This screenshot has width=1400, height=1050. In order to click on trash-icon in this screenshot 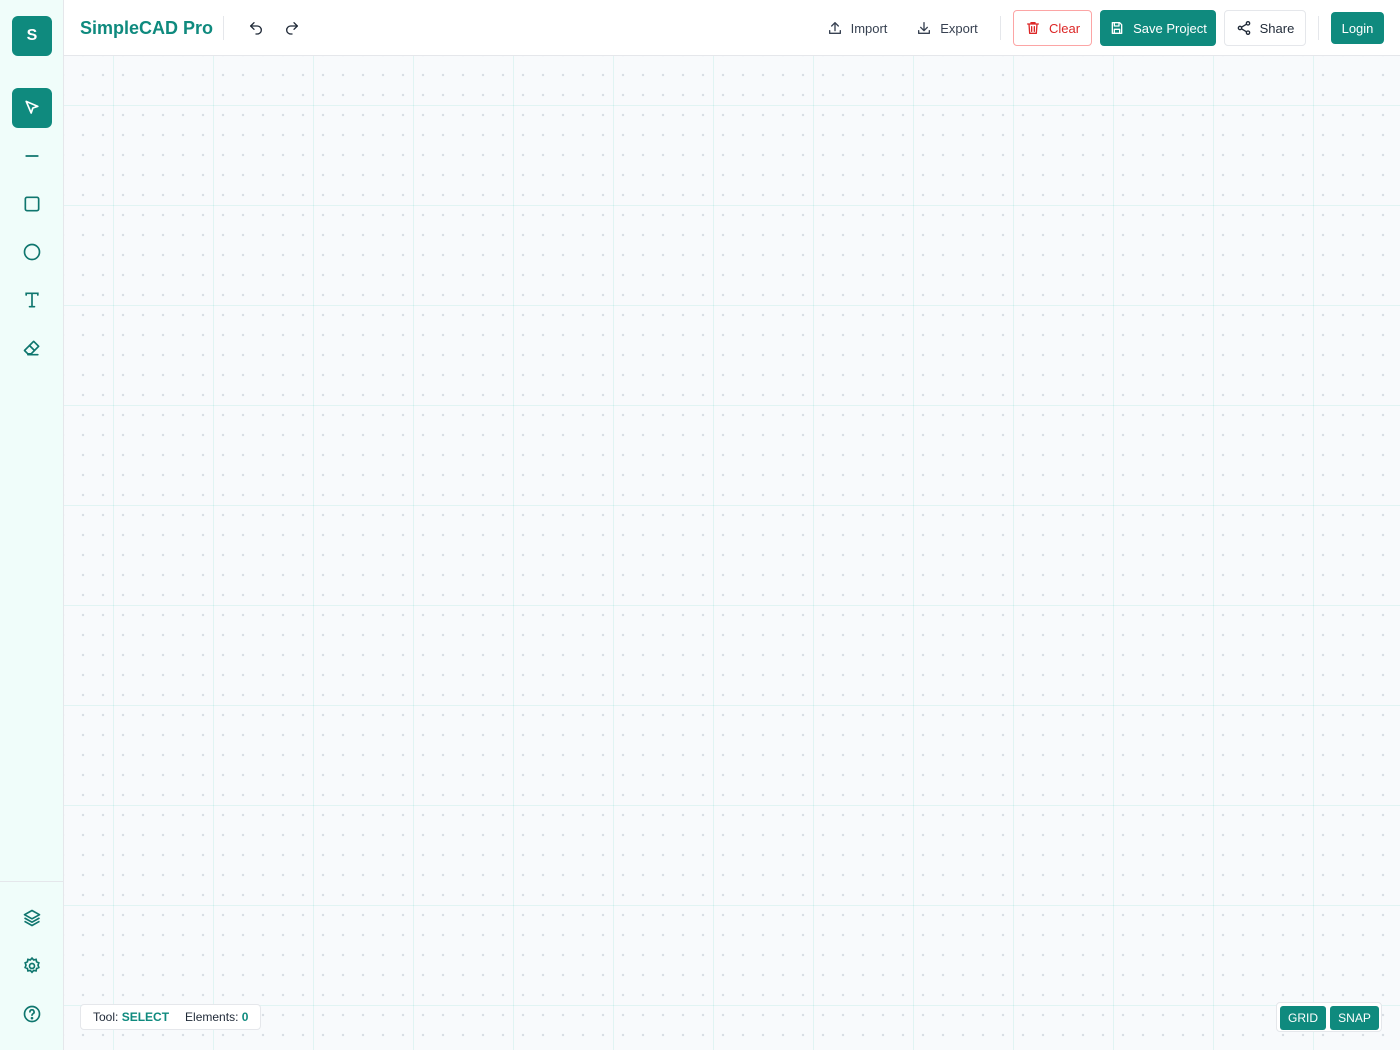, I will do `click(1032, 28)`.